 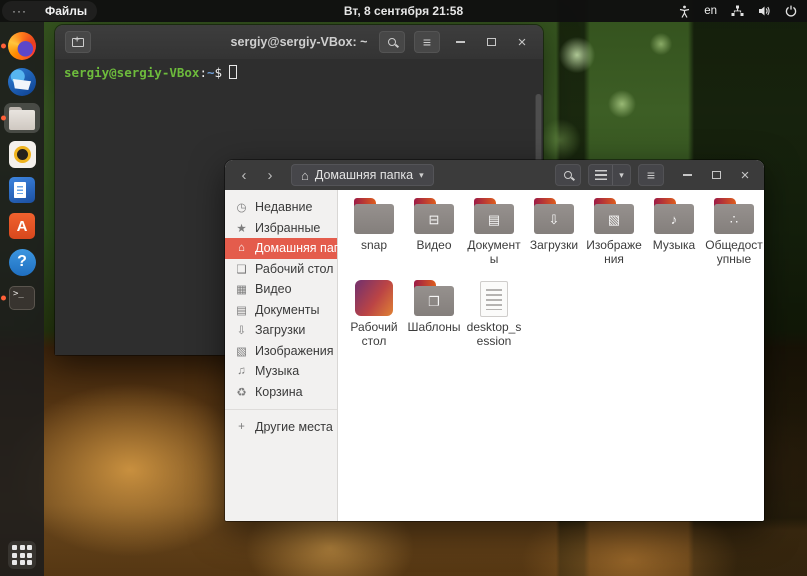 I want to click on sidebar-item-recent: ◷ Недавние, so click(x=281, y=207).